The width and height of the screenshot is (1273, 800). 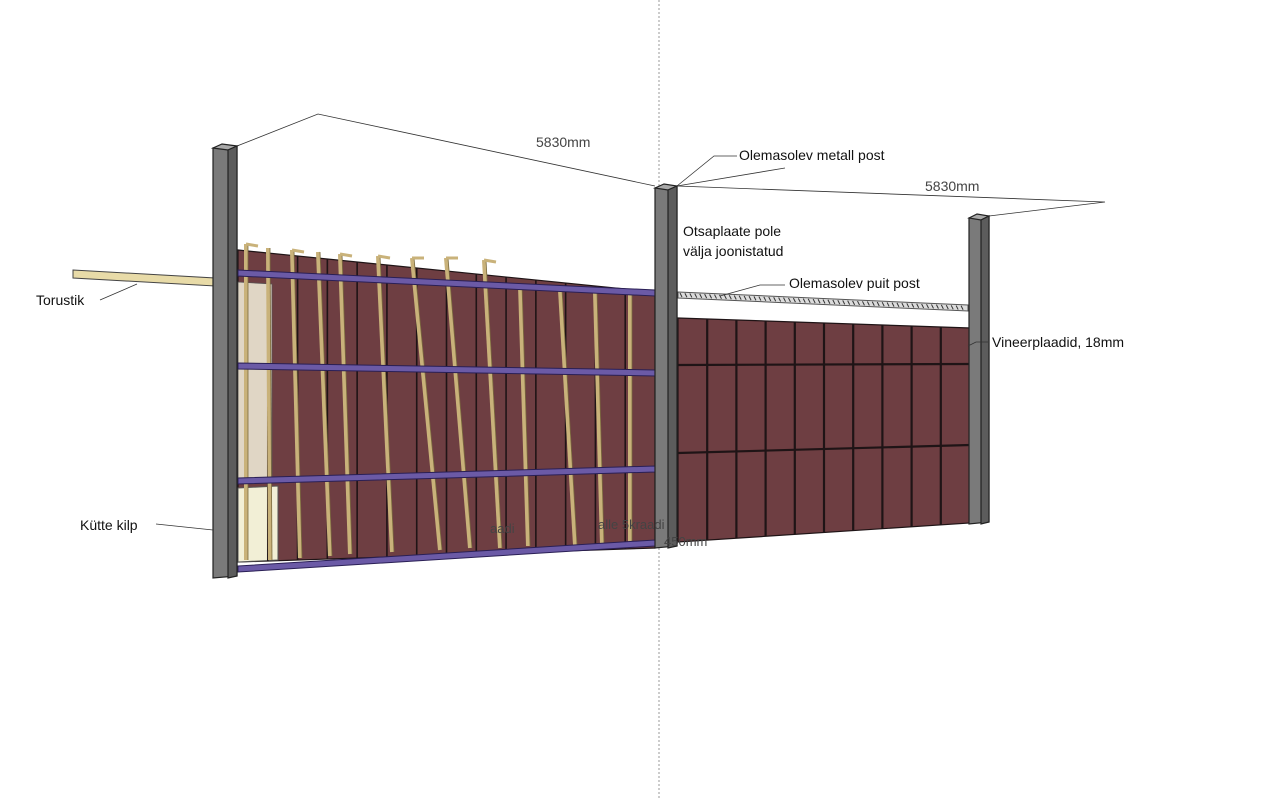 I want to click on dimension-left-span: 5830mm, so click(x=563, y=142).